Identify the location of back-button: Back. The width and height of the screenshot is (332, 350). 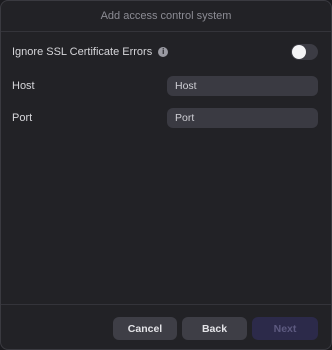
(214, 328).